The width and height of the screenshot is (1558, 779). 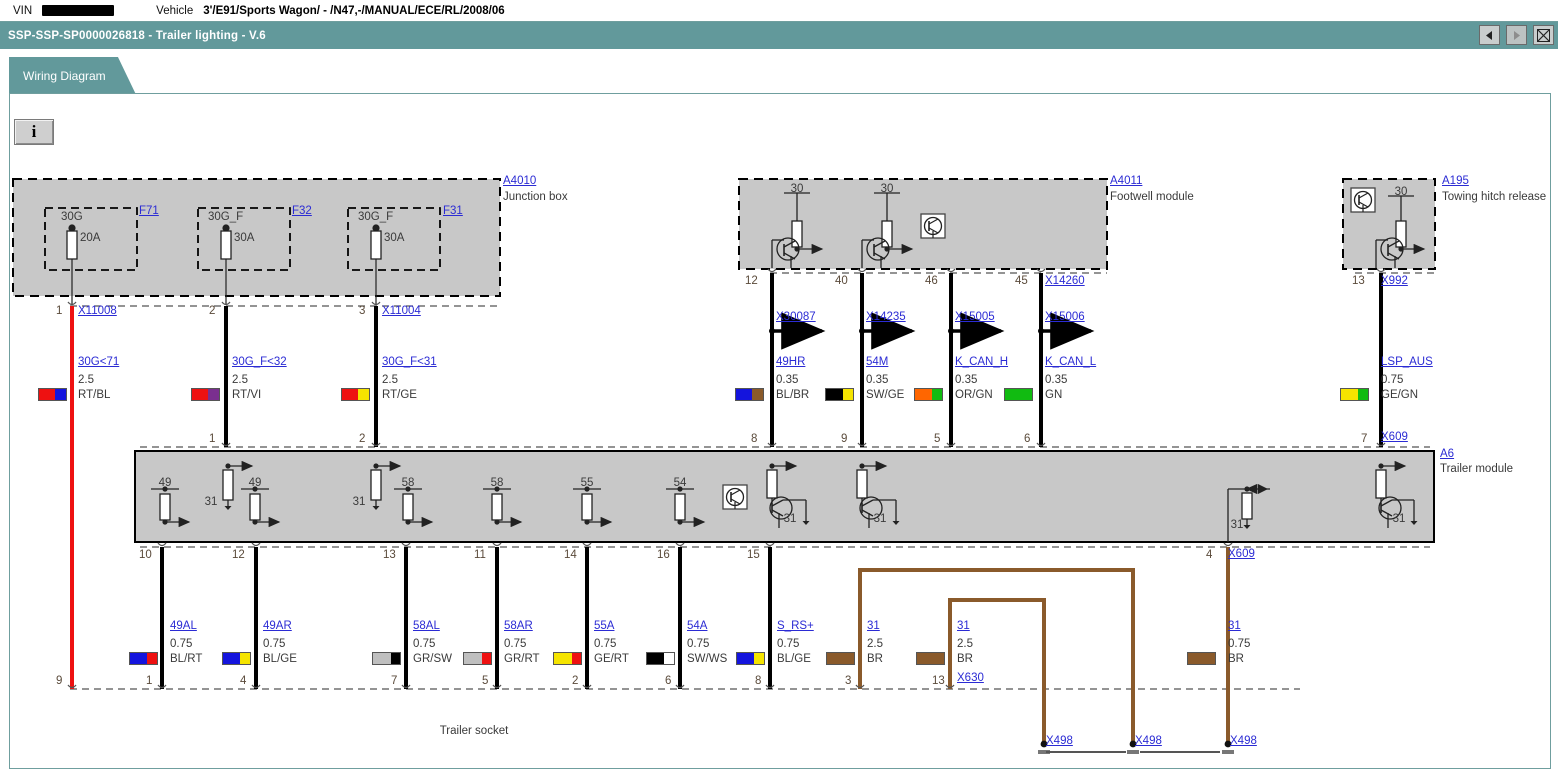 What do you see at coordinates (680, 483) in the screenshot?
I see `internal-label-54: 54` at bounding box center [680, 483].